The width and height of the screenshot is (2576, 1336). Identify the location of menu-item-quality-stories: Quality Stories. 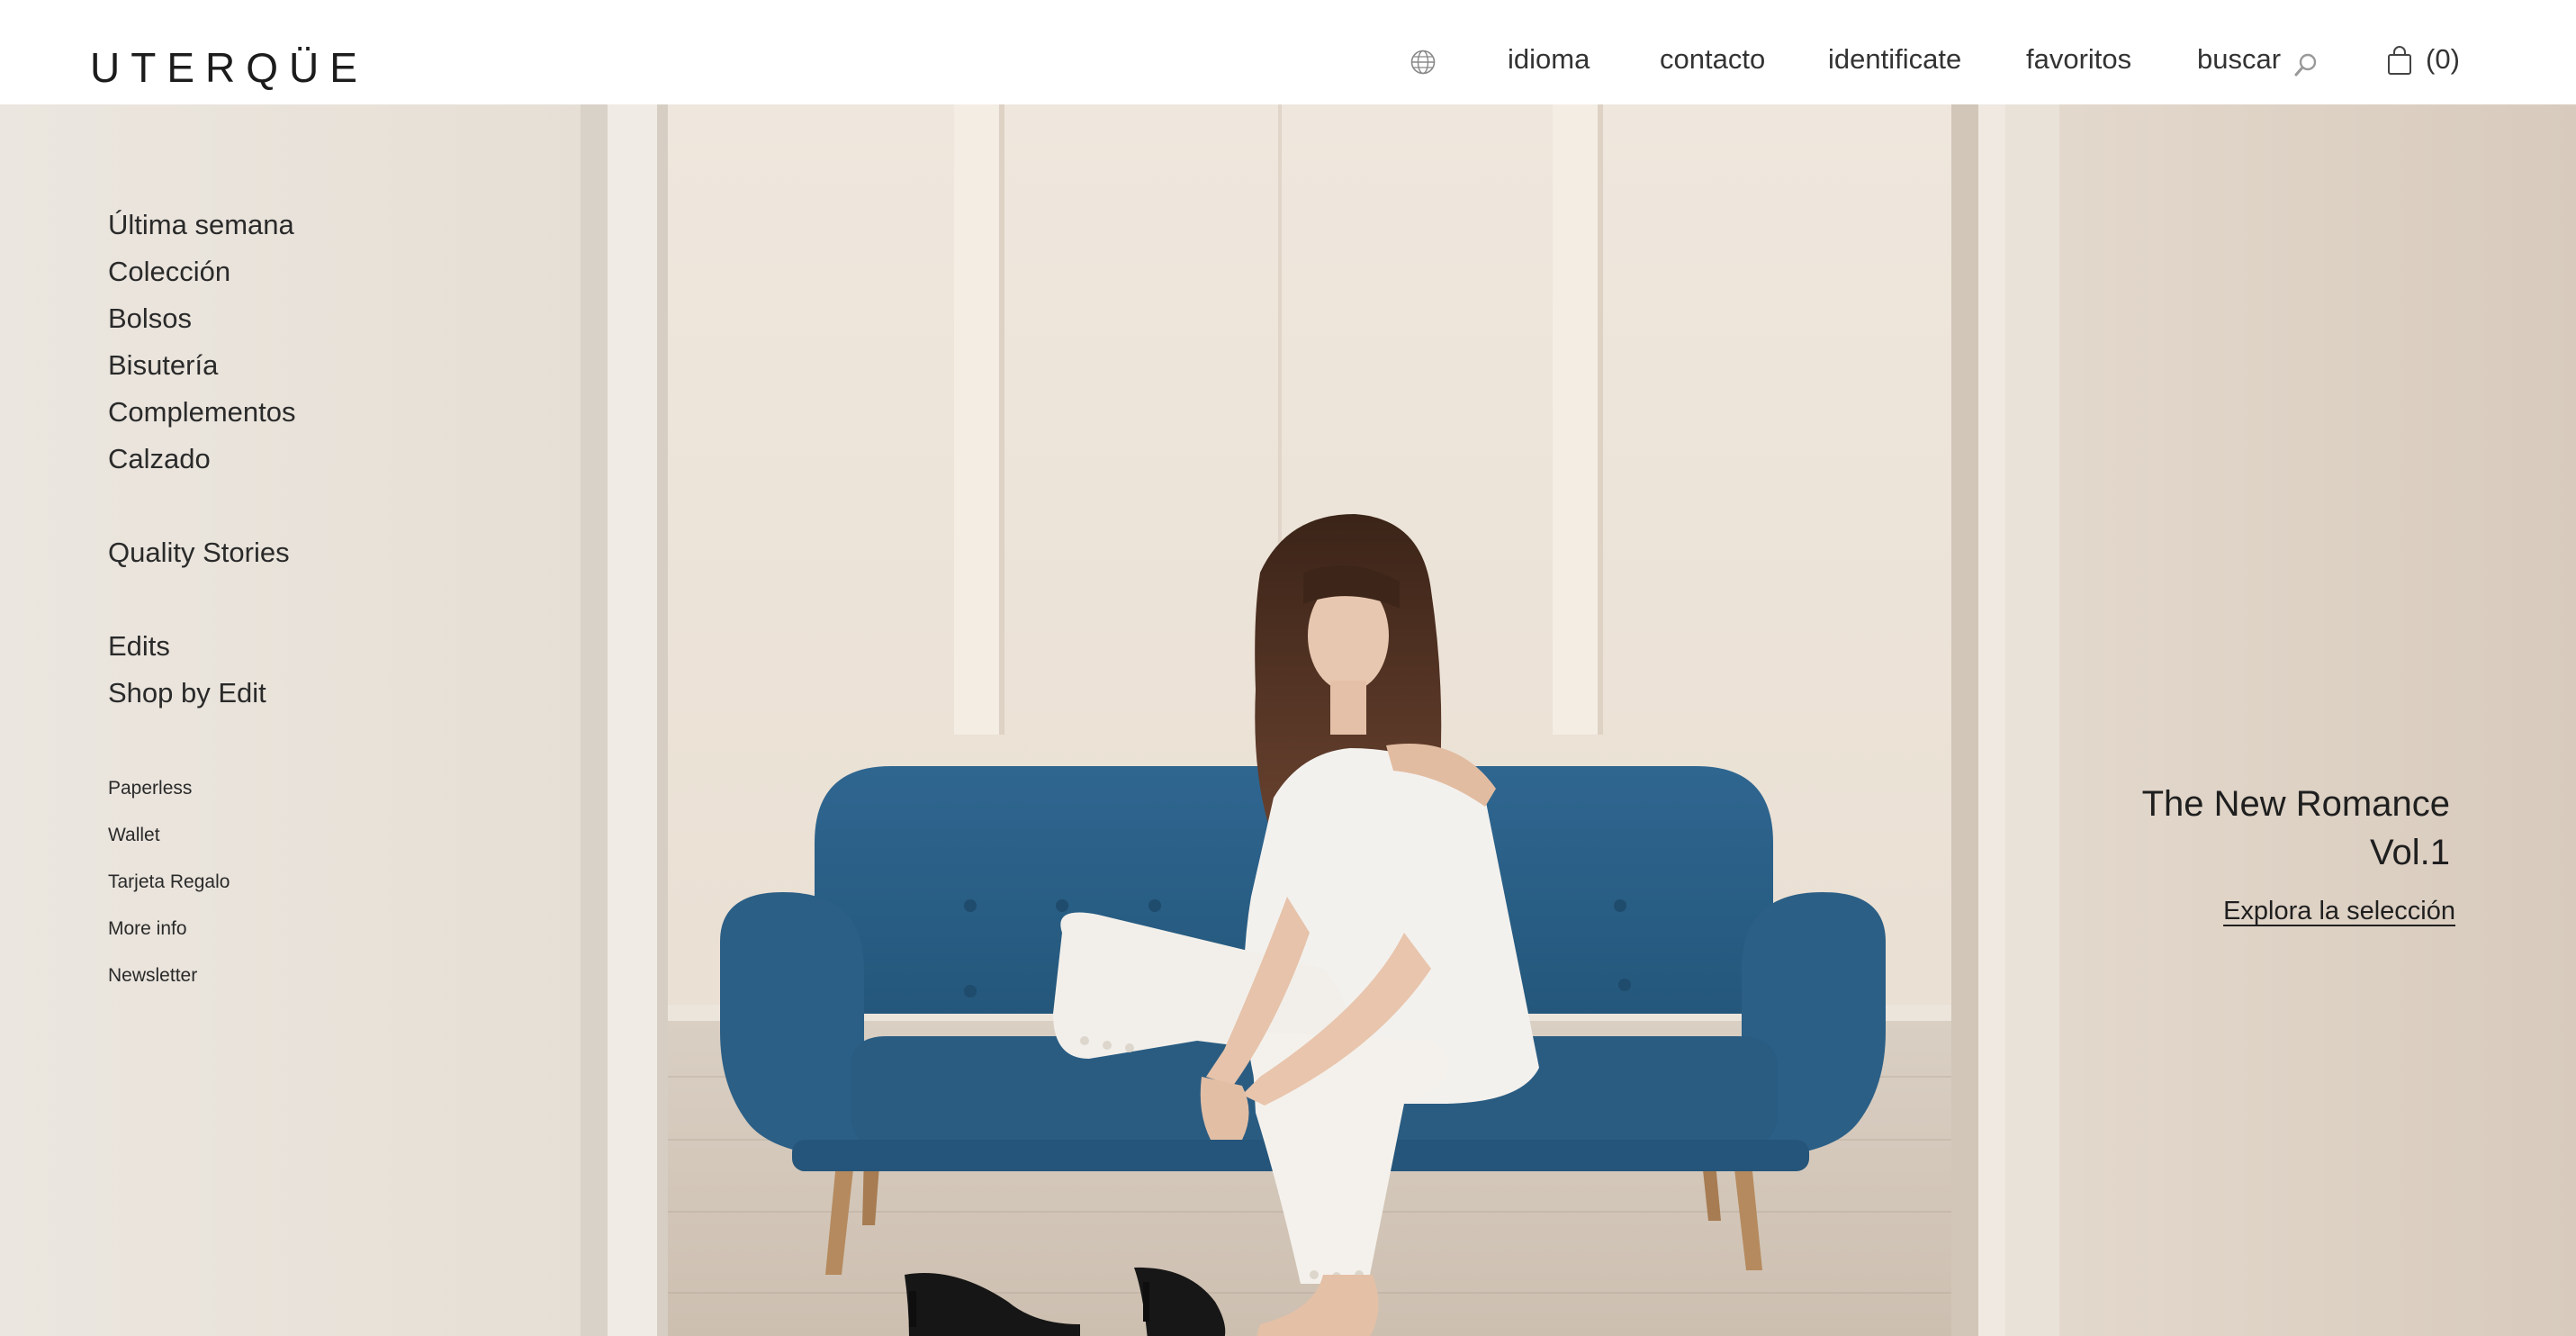
(199, 553).